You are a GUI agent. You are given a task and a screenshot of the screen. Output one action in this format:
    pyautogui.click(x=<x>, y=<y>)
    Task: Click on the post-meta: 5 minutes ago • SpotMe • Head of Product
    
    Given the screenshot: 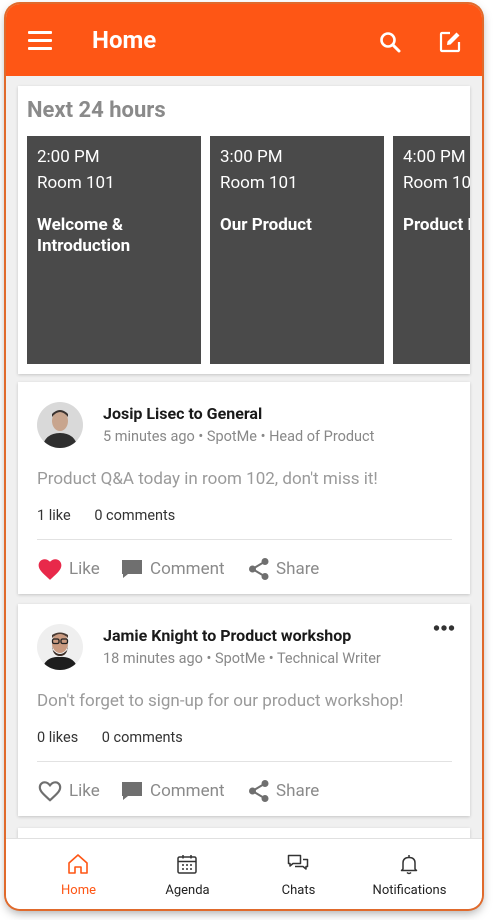 What is the action you would take?
    pyautogui.click(x=239, y=436)
    